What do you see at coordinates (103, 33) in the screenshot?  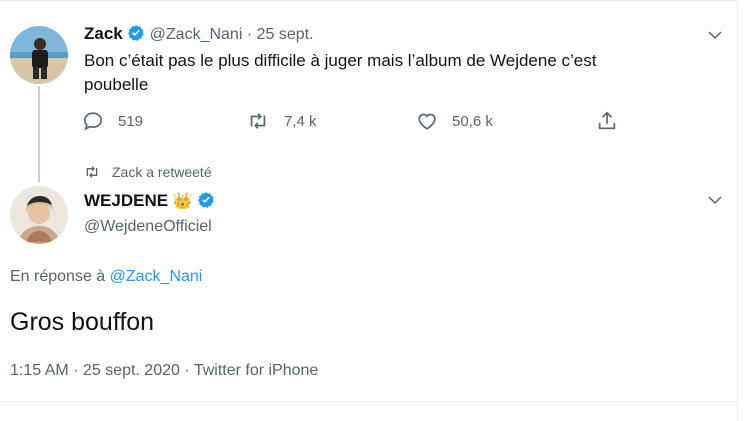 I see `author-name: Zack` at bounding box center [103, 33].